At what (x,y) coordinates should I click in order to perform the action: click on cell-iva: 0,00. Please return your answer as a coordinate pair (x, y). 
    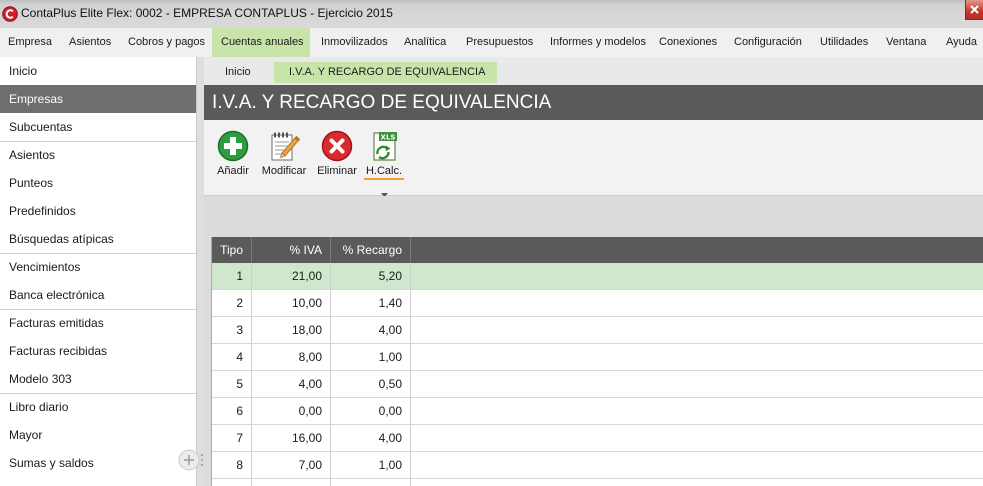
    Looking at the image, I should click on (291, 411).